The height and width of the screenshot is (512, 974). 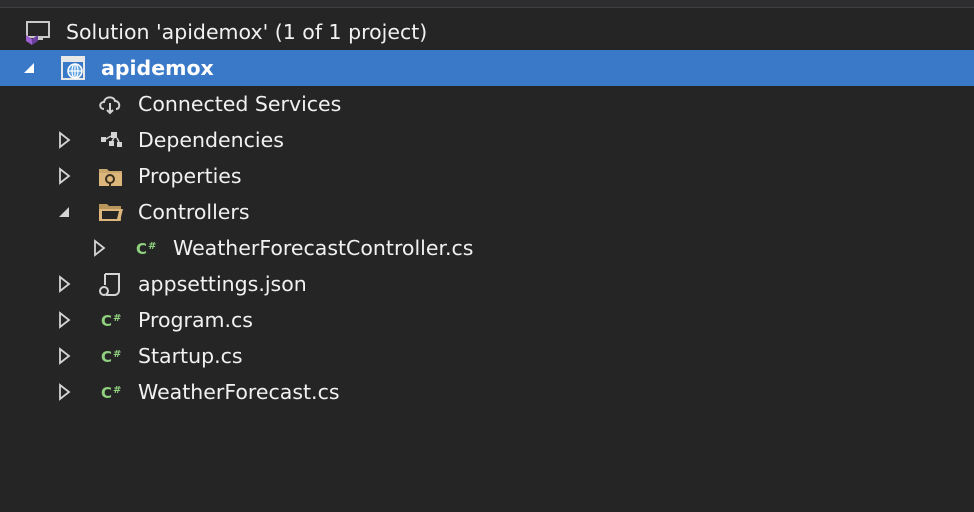 I want to click on item-label: WeatherForecastController.cs, so click(x=323, y=248).